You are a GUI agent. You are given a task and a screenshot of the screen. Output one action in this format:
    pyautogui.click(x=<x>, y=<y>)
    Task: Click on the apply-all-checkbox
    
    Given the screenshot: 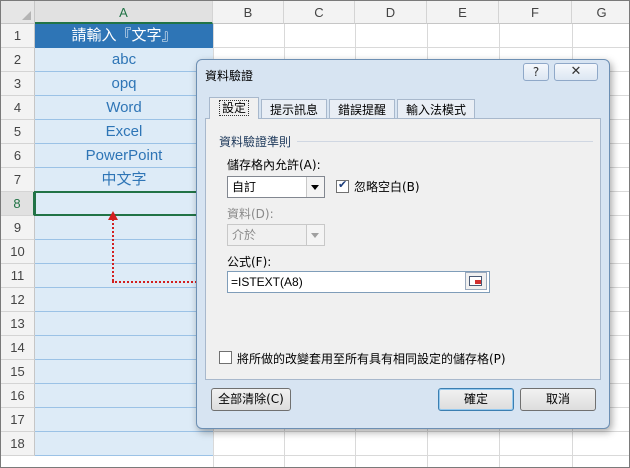 What is the action you would take?
    pyautogui.click(x=225, y=357)
    